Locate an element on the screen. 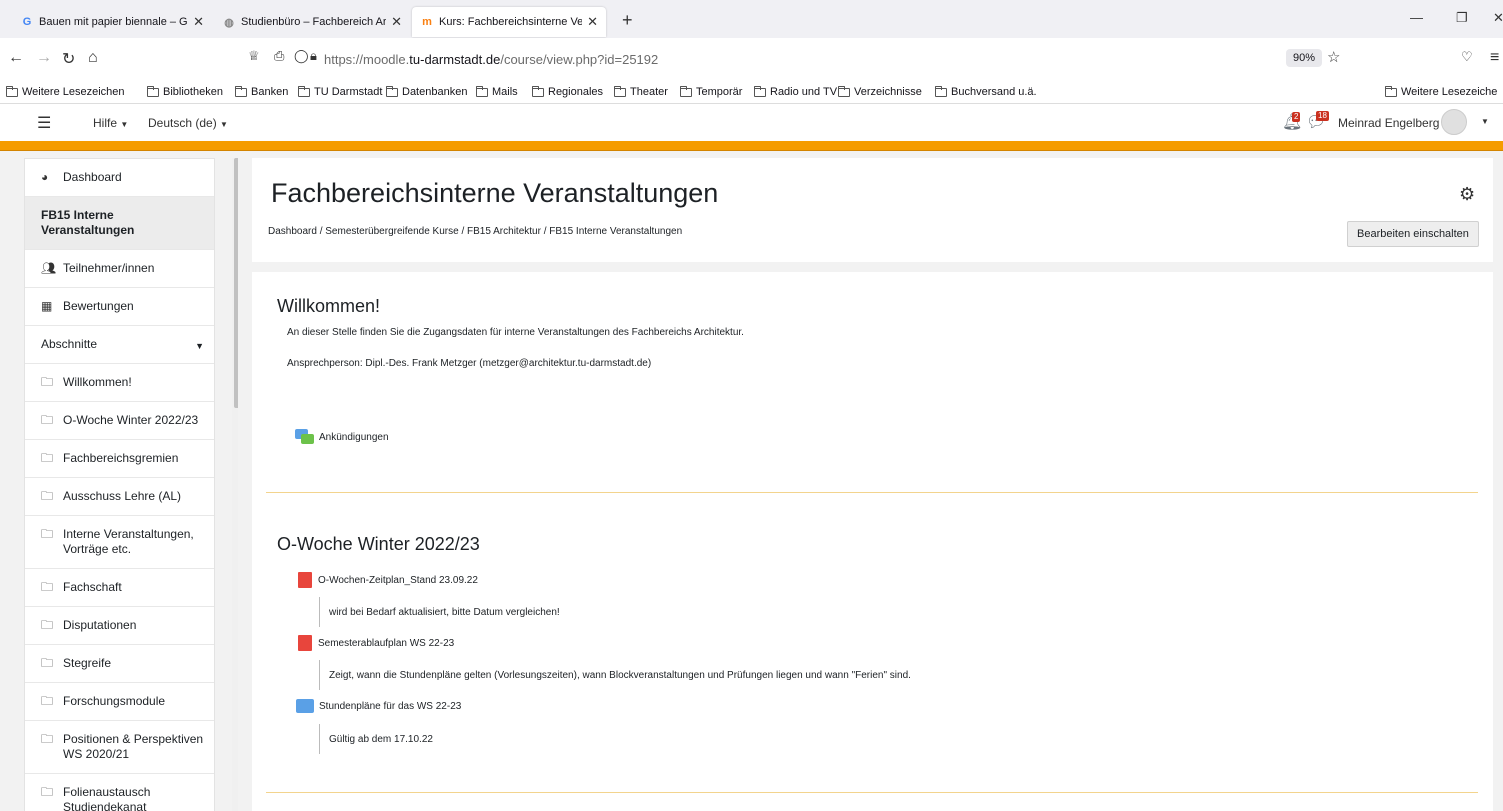 The image size is (1503, 811). drawer-item-section: 🗀︎ Folienaustausch Studiendekanat is located at coordinates (119, 792).